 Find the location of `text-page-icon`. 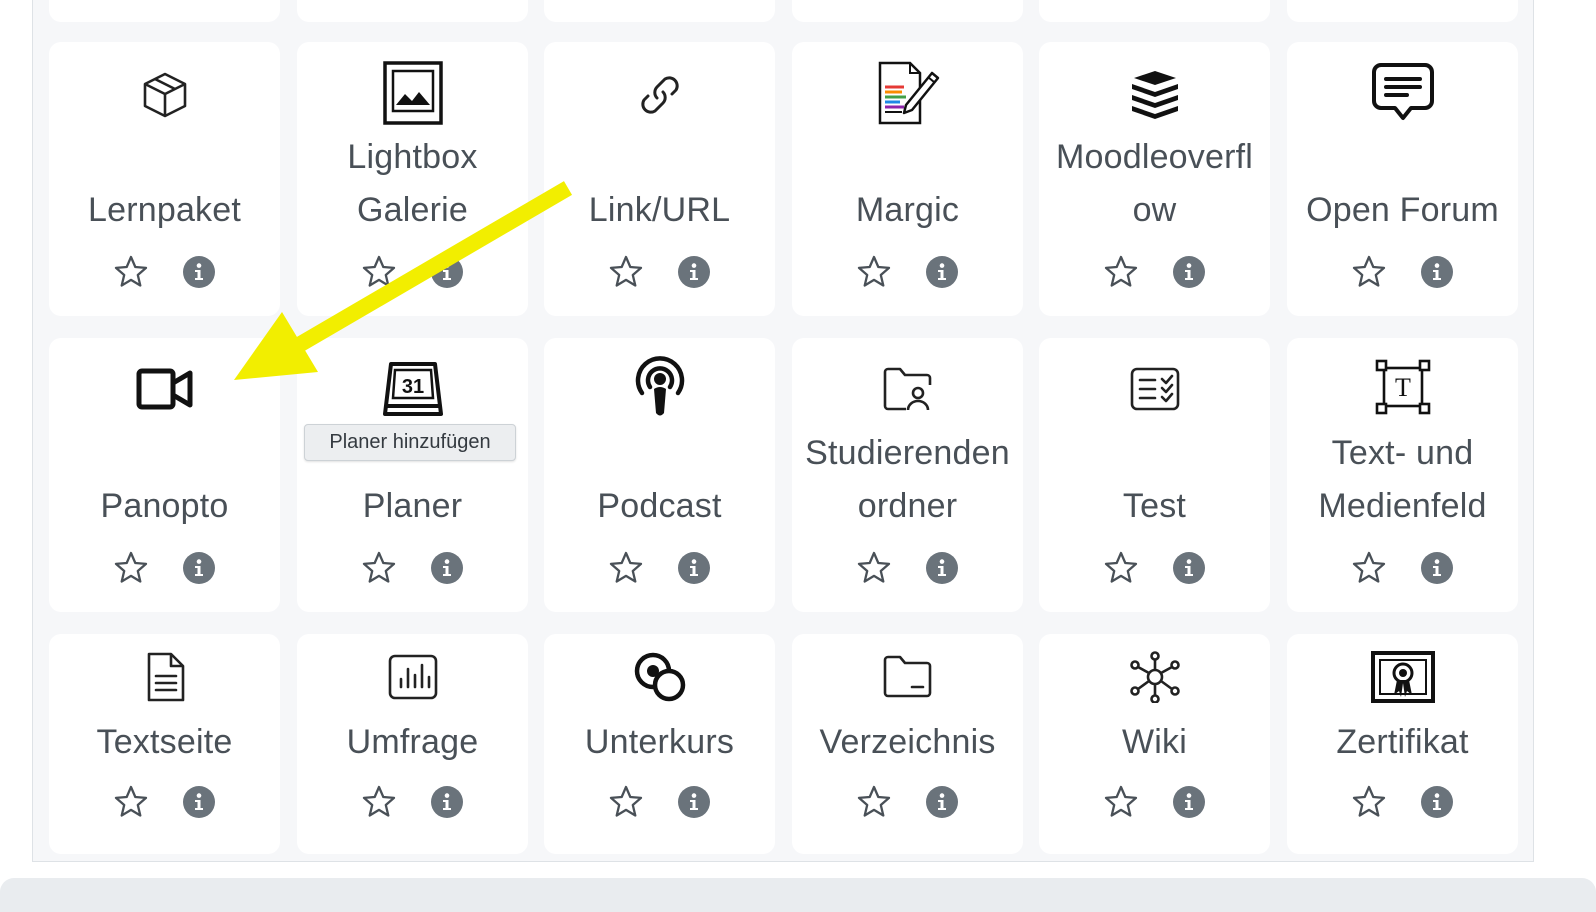

text-page-icon is located at coordinates (165, 677).